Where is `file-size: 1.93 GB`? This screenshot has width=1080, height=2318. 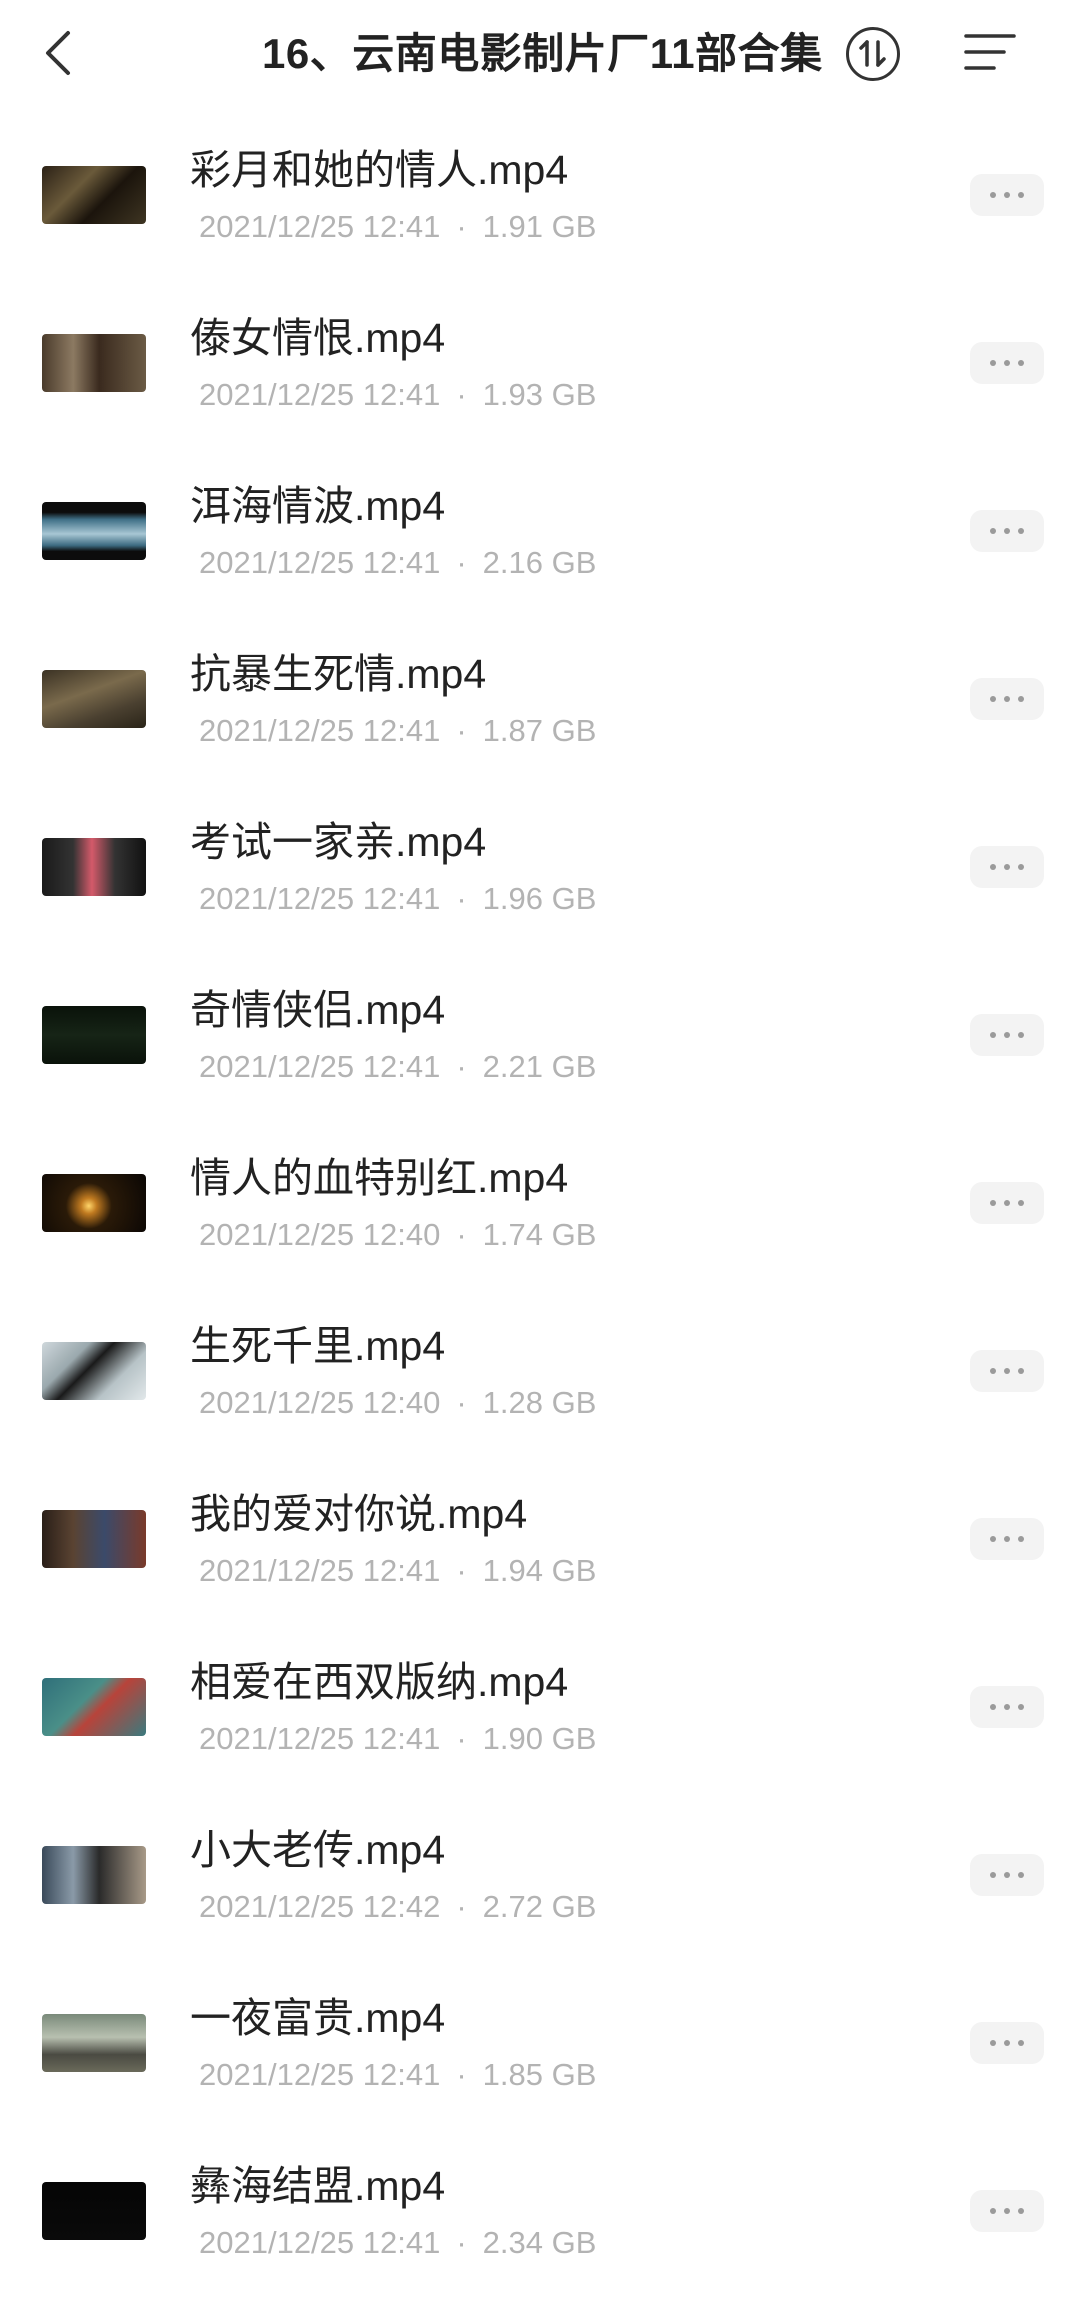
file-size: 1.93 GB is located at coordinates (539, 394).